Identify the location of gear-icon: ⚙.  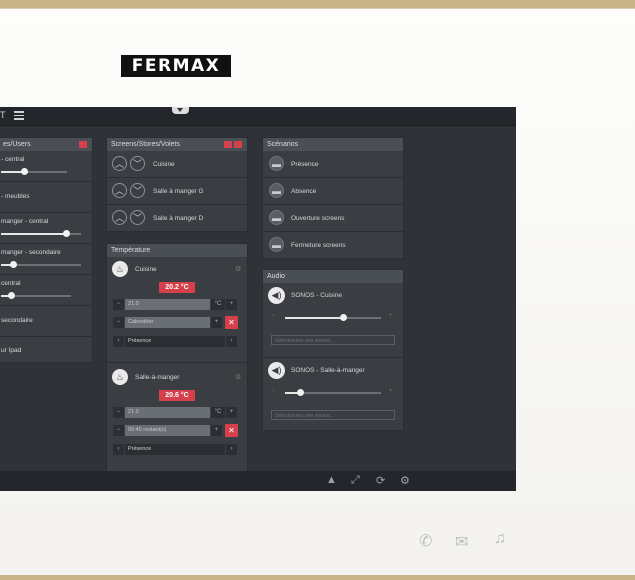
(405, 480).